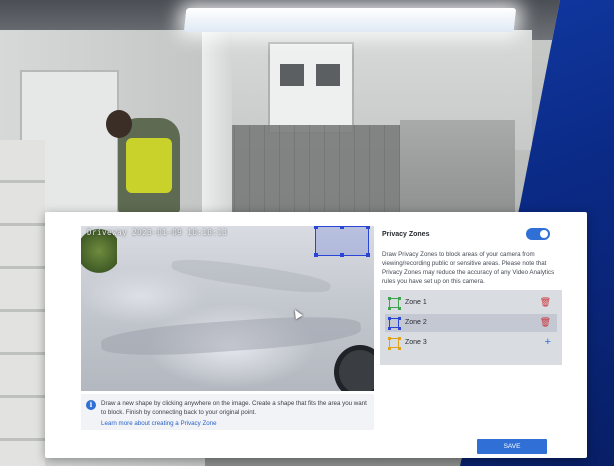 The width and height of the screenshot is (614, 466). What do you see at coordinates (350, 20) in the screenshot?
I see `ceiling-light` at bounding box center [350, 20].